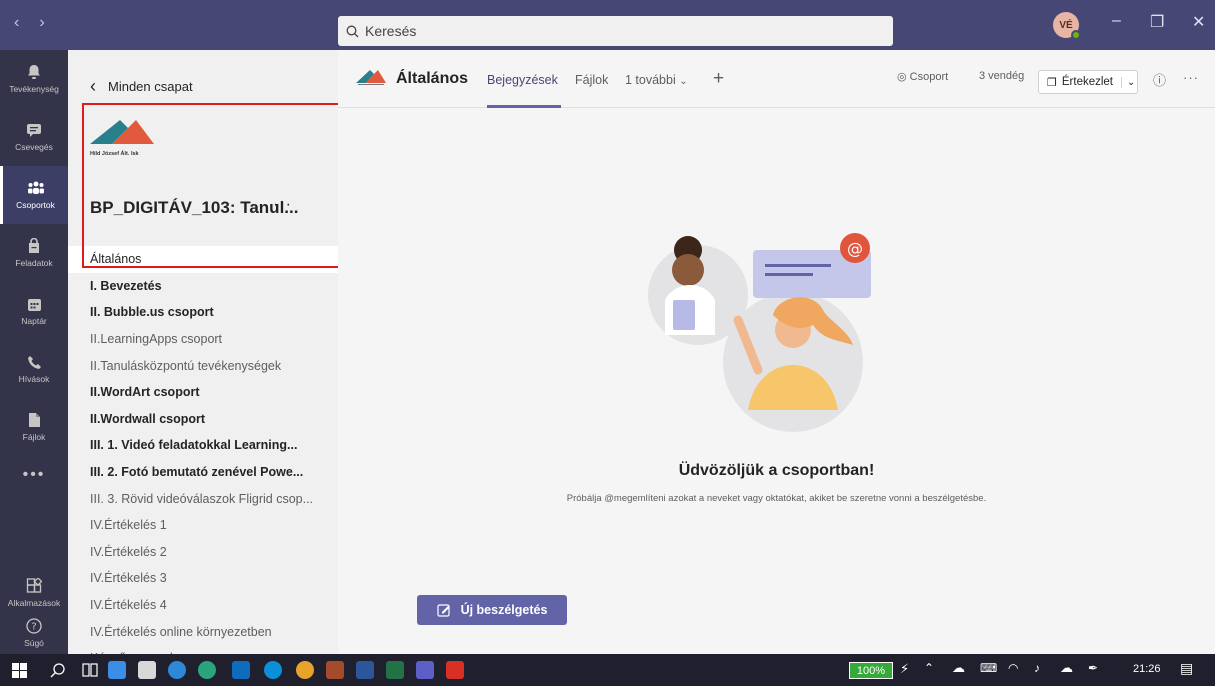  What do you see at coordinates (90, 670) in the screenshot?
I see `task-view-icon` at bounding box center [90, 670].